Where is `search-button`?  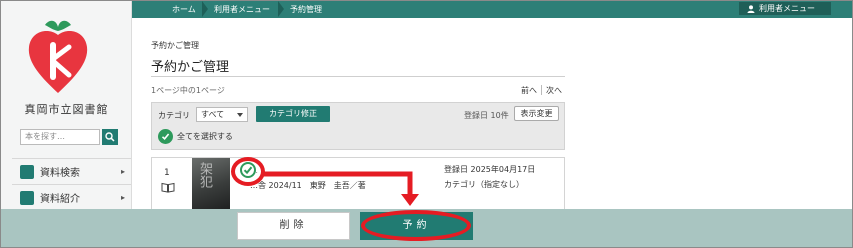
search-button is located at coordinates (110, 137).